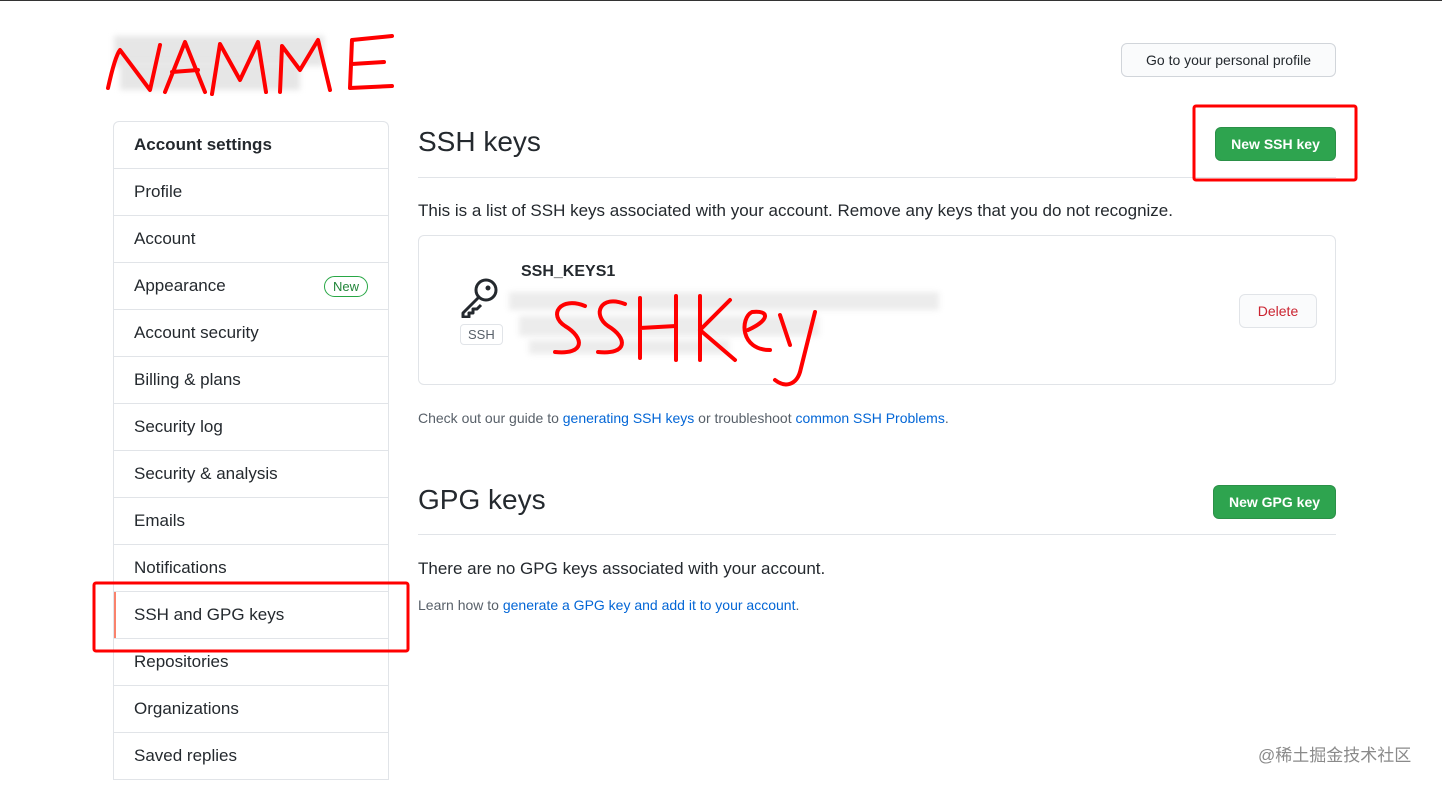 The image size is (1442, 786). What do you see at coordinates (479, 141) in the screenshot?
I see `ssh-keys-title: SSH keys` at bounding box center [479, 141].